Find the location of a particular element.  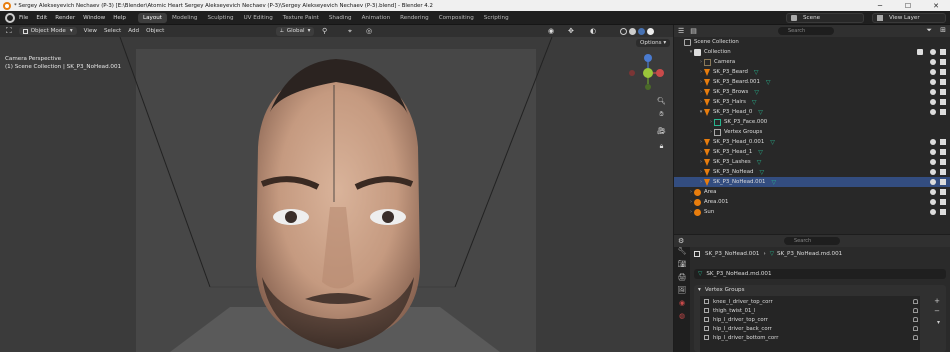

outliner-item: › SK_P3_Head_0.001 ▽ is located at coordinates (812, 142).